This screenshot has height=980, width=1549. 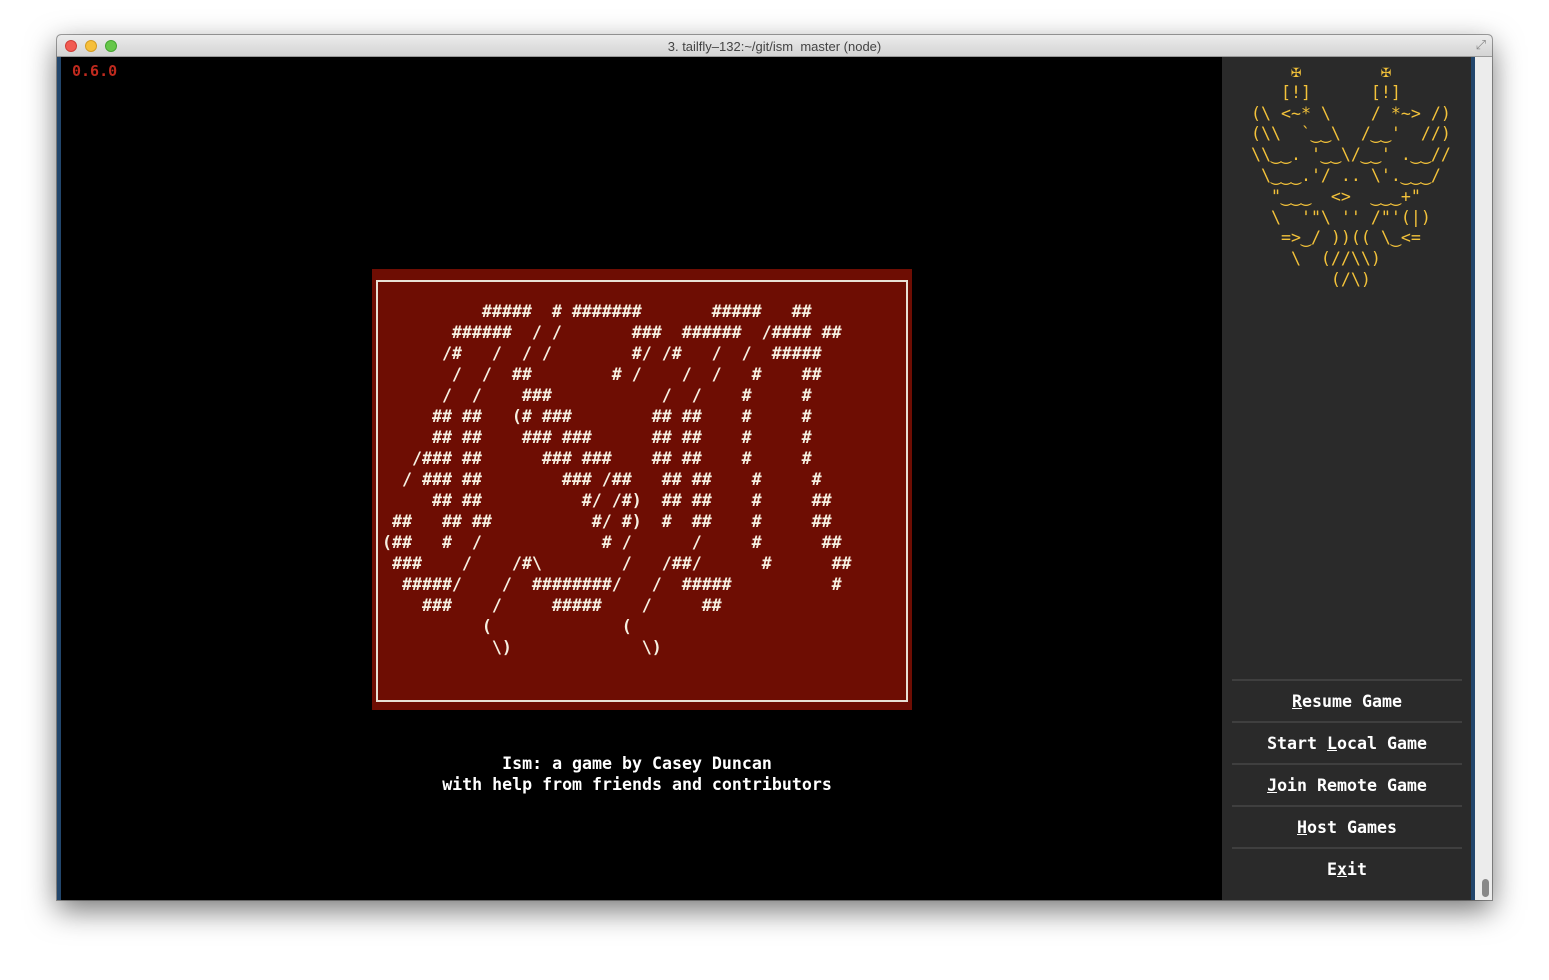 I want to click on join-remote-game-label: oin Remote Game, so click(x=1352, y=785).